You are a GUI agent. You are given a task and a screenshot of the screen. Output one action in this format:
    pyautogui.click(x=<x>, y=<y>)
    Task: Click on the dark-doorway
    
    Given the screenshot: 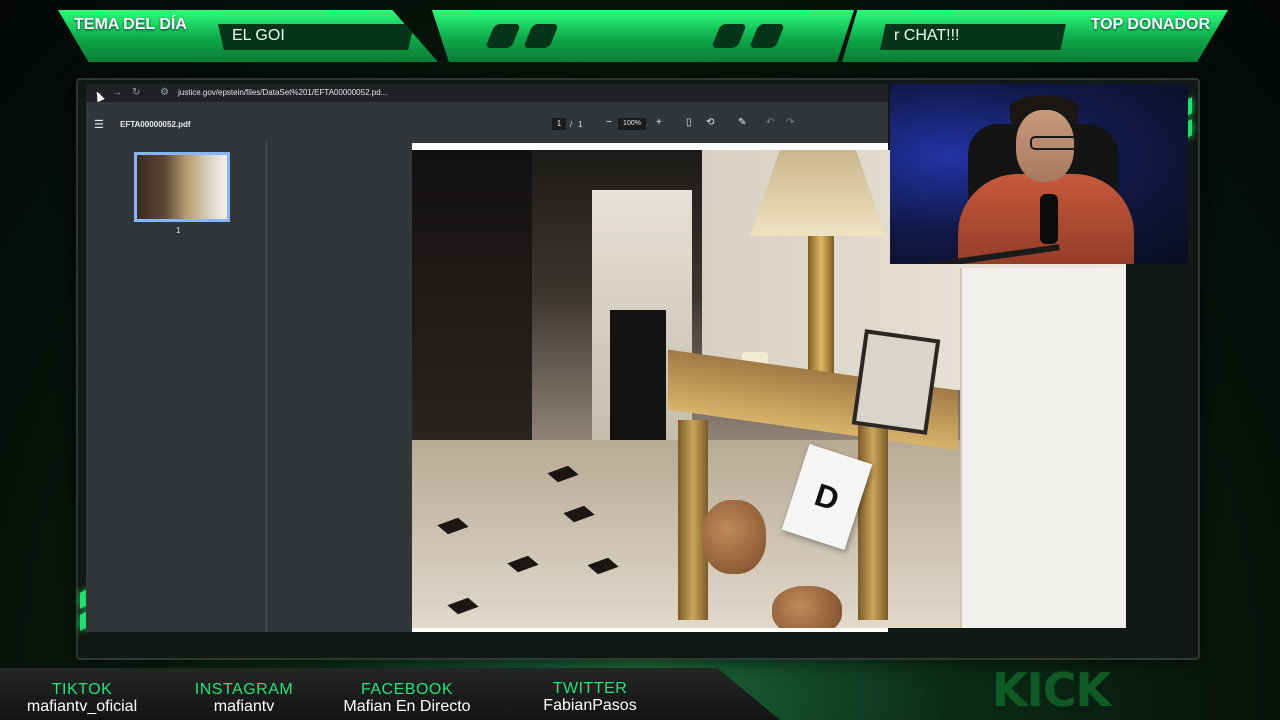 What is the action you would take?
    pyautogui.click(x=472, y=315)
    